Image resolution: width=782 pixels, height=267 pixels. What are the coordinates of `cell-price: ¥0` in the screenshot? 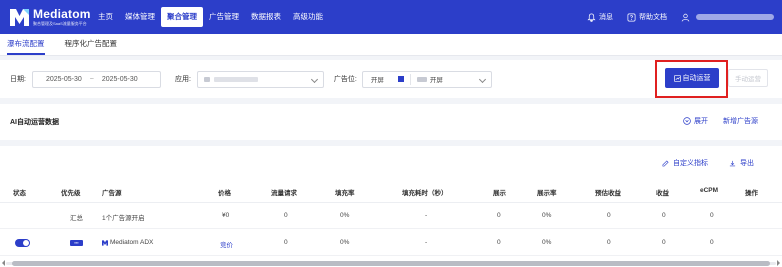 It's located at (226, 215).